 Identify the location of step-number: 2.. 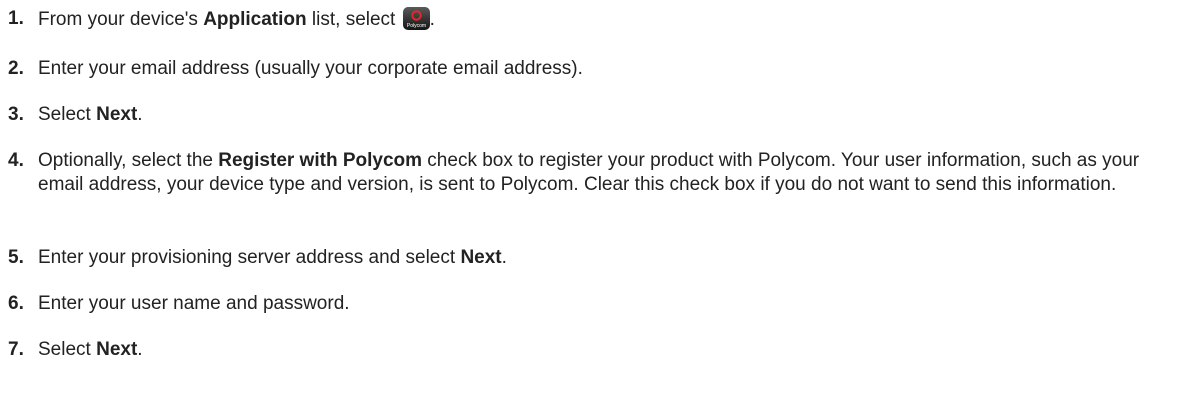
(16, 68).